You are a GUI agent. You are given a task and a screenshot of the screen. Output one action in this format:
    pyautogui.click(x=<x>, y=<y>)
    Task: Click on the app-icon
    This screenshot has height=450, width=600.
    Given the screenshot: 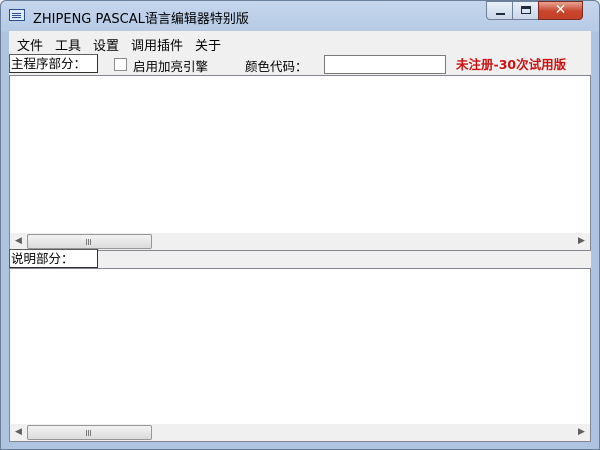 What is the action you would take?
    pyautogui.click(x=17, y=15)
    